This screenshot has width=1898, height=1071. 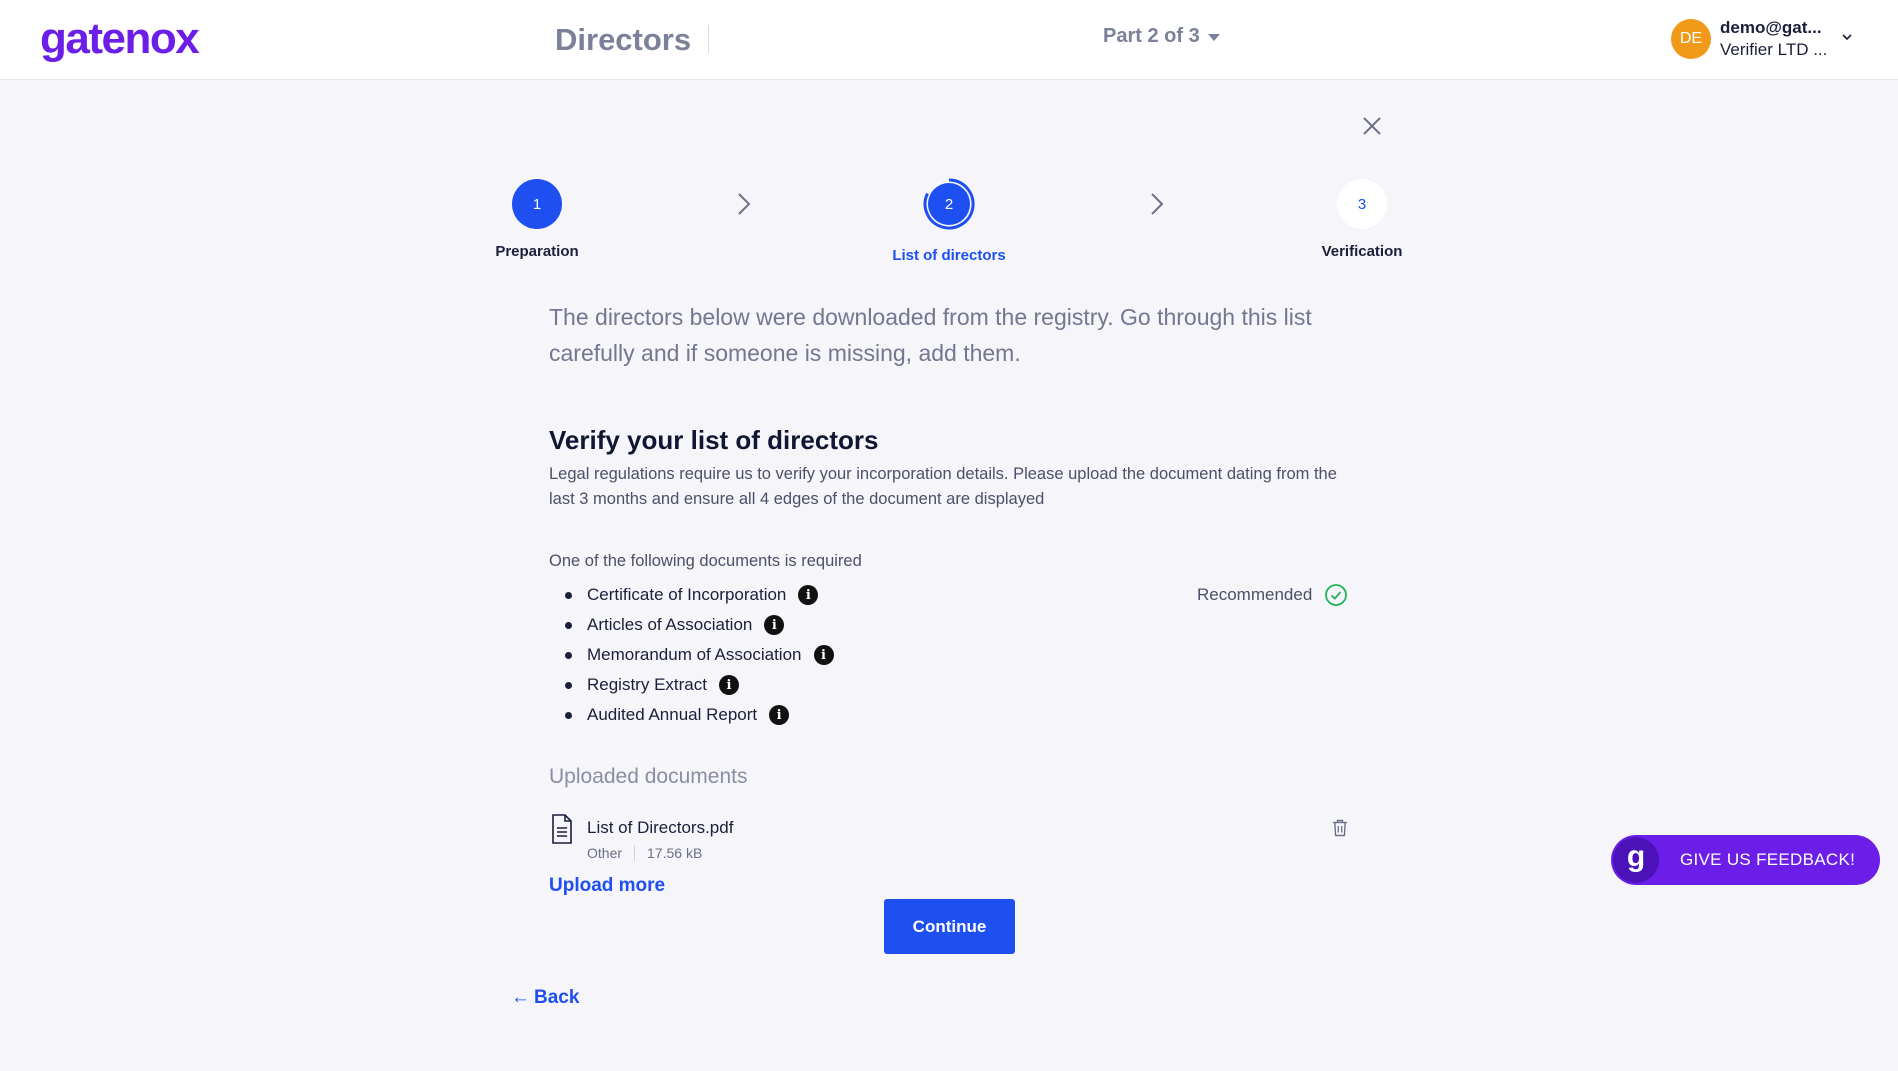 What do you see at coordinates (708, 39) in the screenshot?
I see `title-divider` at bounding box center [708, 39].